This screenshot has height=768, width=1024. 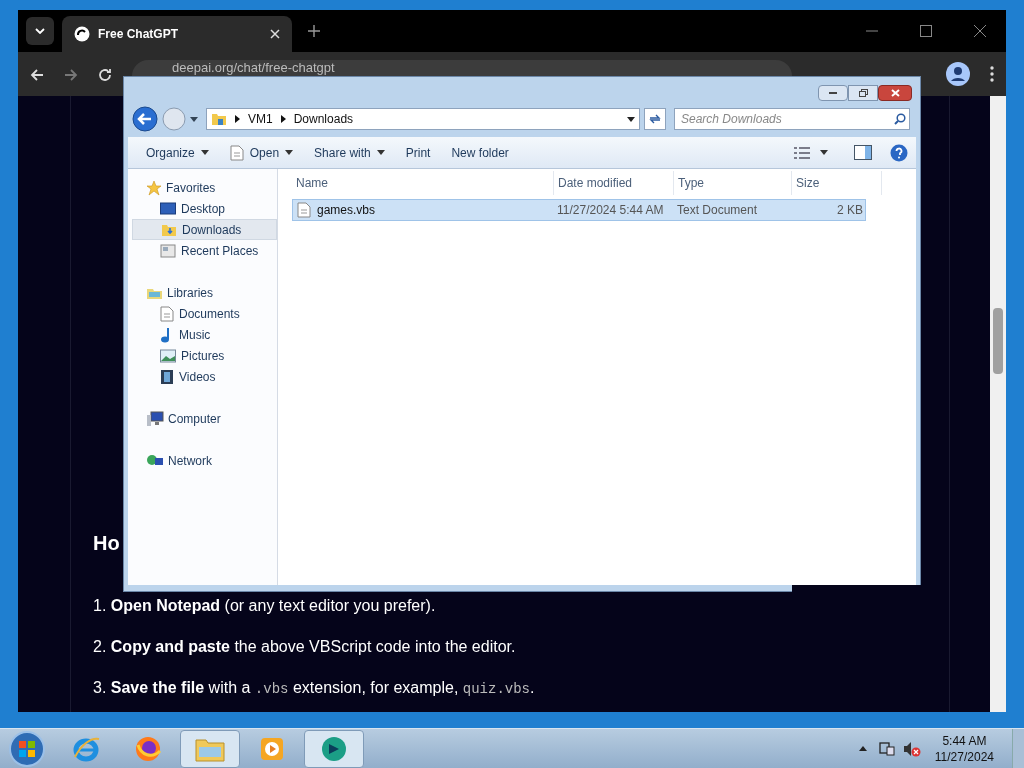 I want to click on desktop-icon, so click(x=168, y=208).